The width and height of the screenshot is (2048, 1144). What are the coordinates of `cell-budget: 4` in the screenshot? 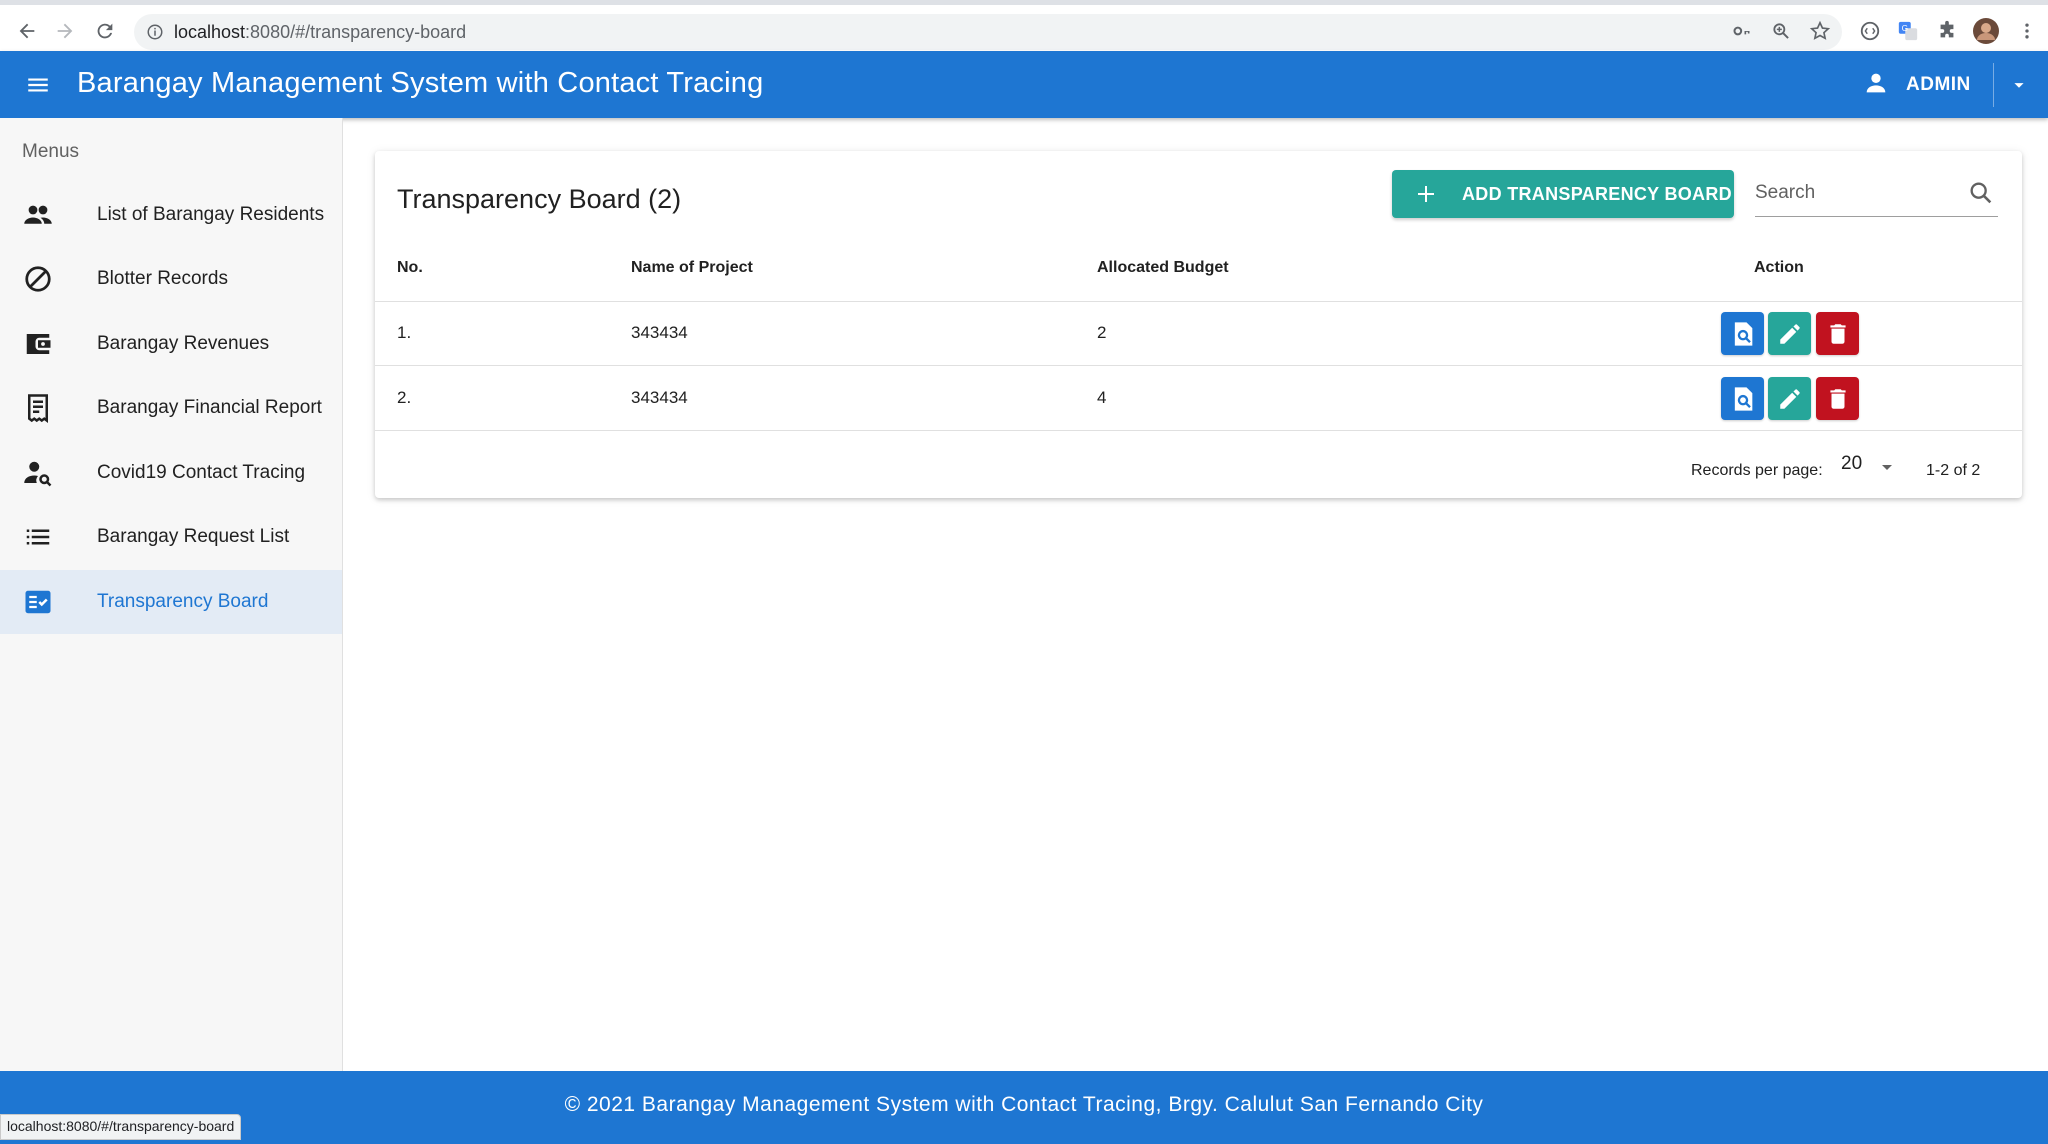 It's located at (1102, 397).